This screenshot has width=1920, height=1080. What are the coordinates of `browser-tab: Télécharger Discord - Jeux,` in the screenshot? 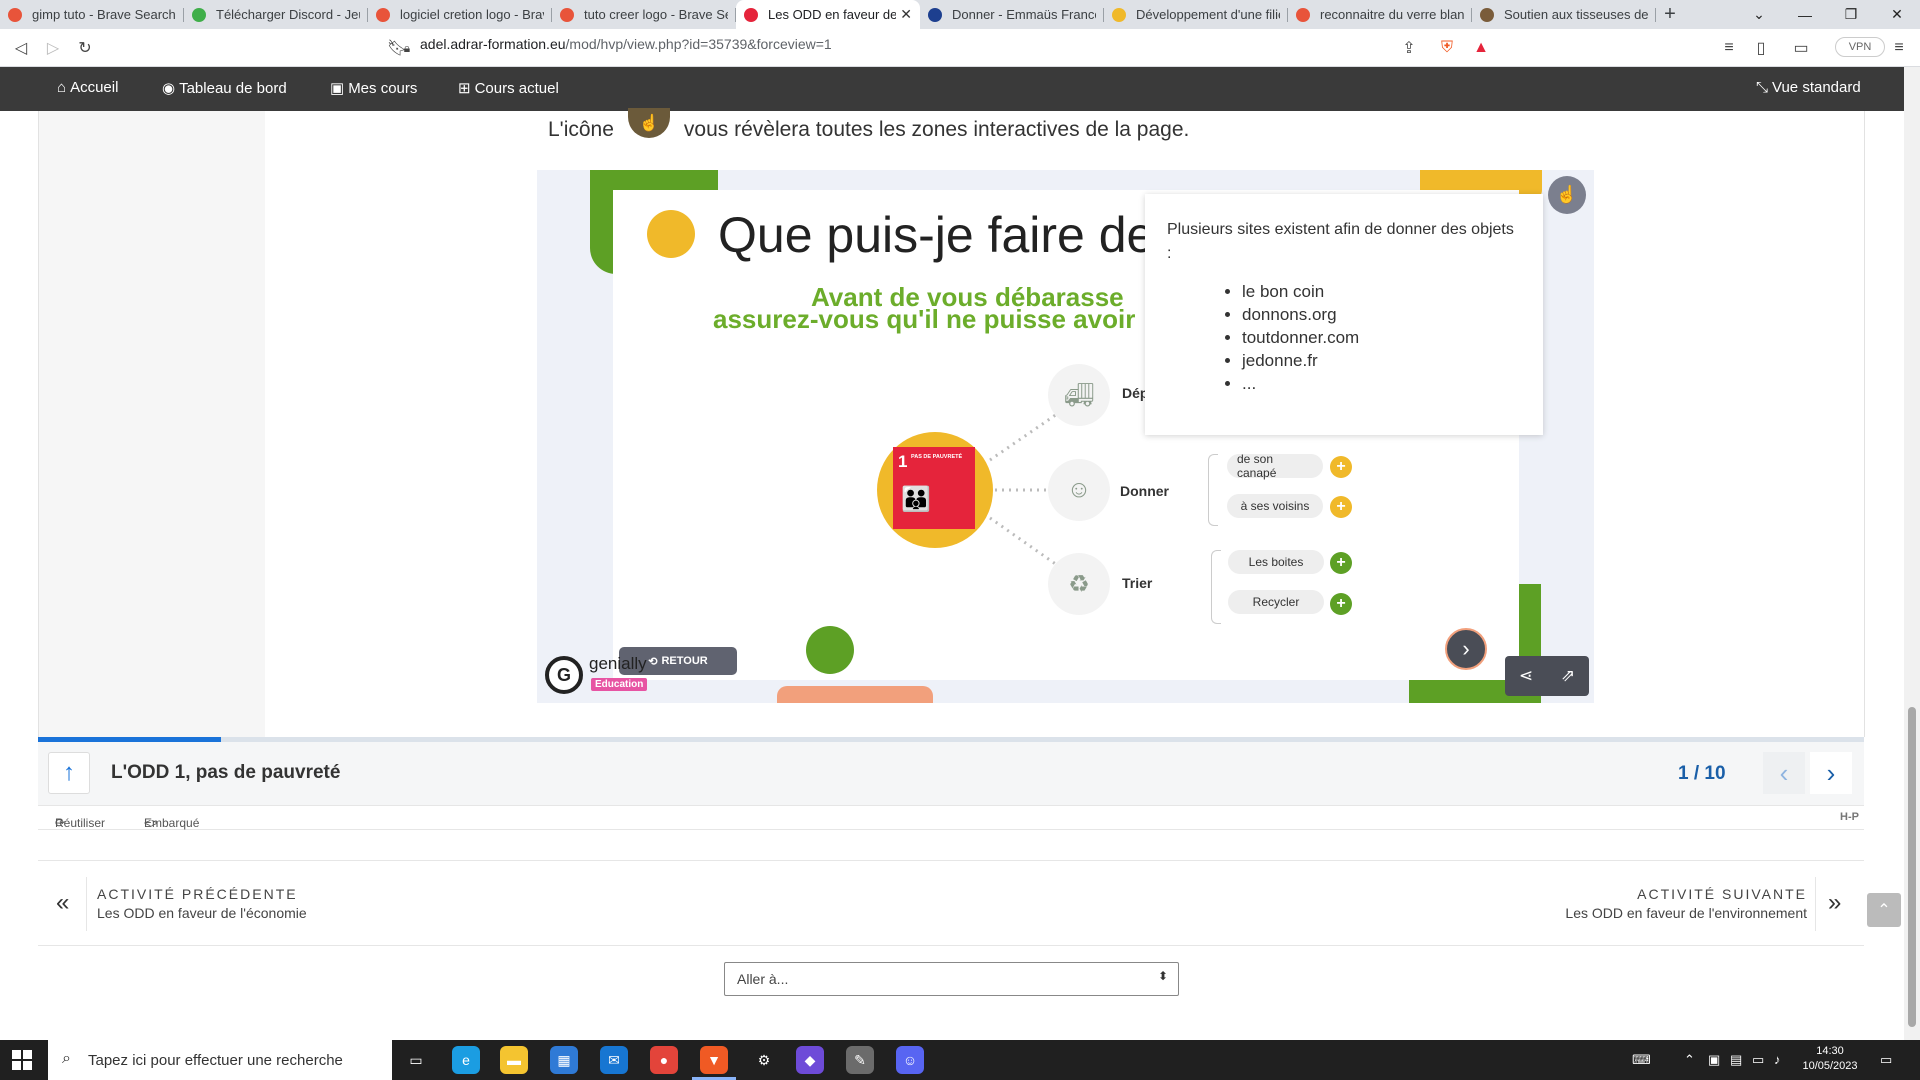 It's located at (276, 14).